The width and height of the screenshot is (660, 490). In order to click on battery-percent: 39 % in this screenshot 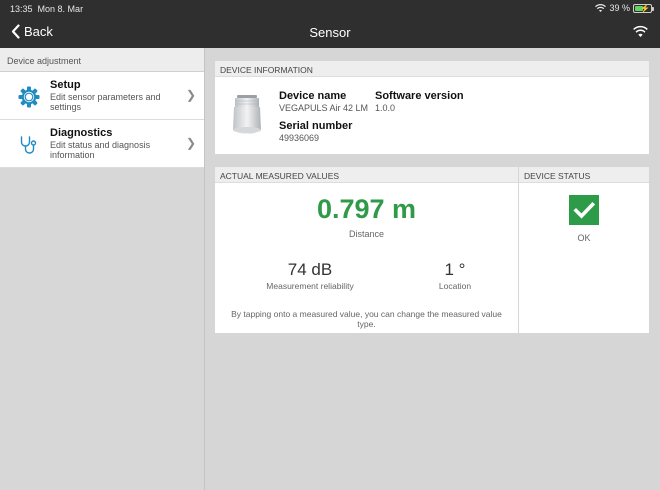, I will do `click(619, 8)`.